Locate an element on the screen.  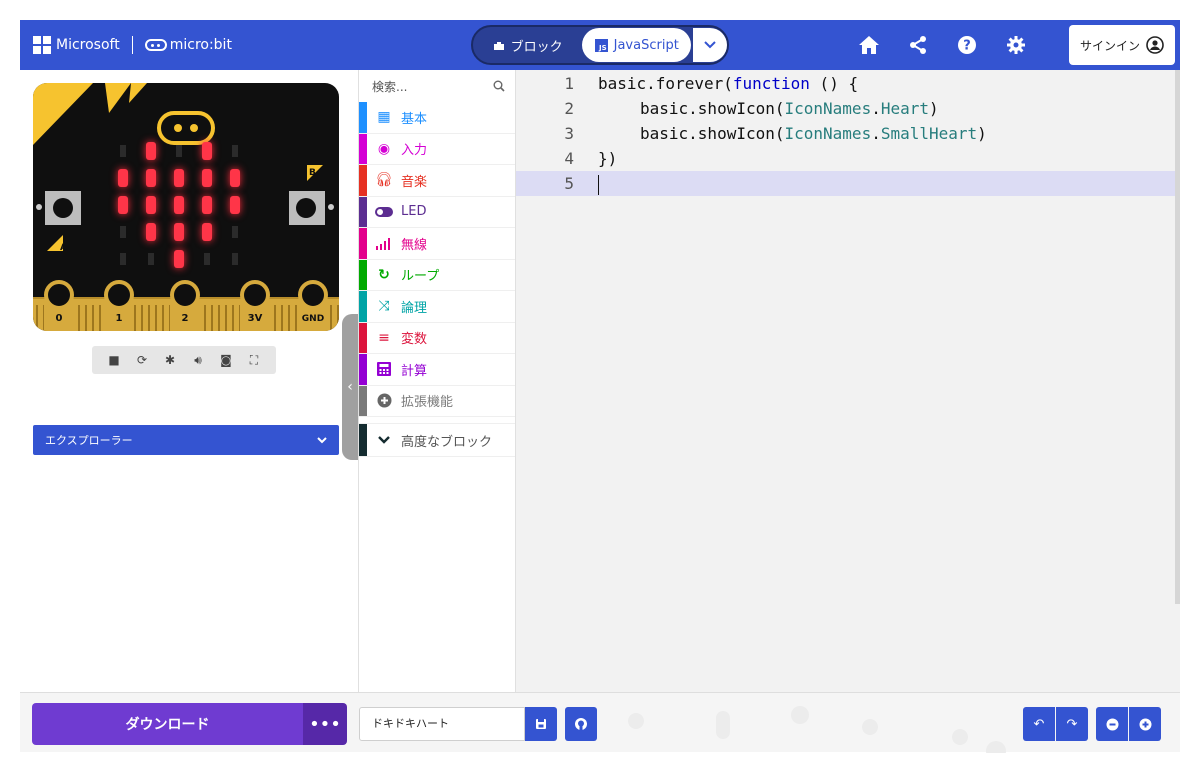
fullscreen-icon: ⛶ is located at coordinates (254, 360).